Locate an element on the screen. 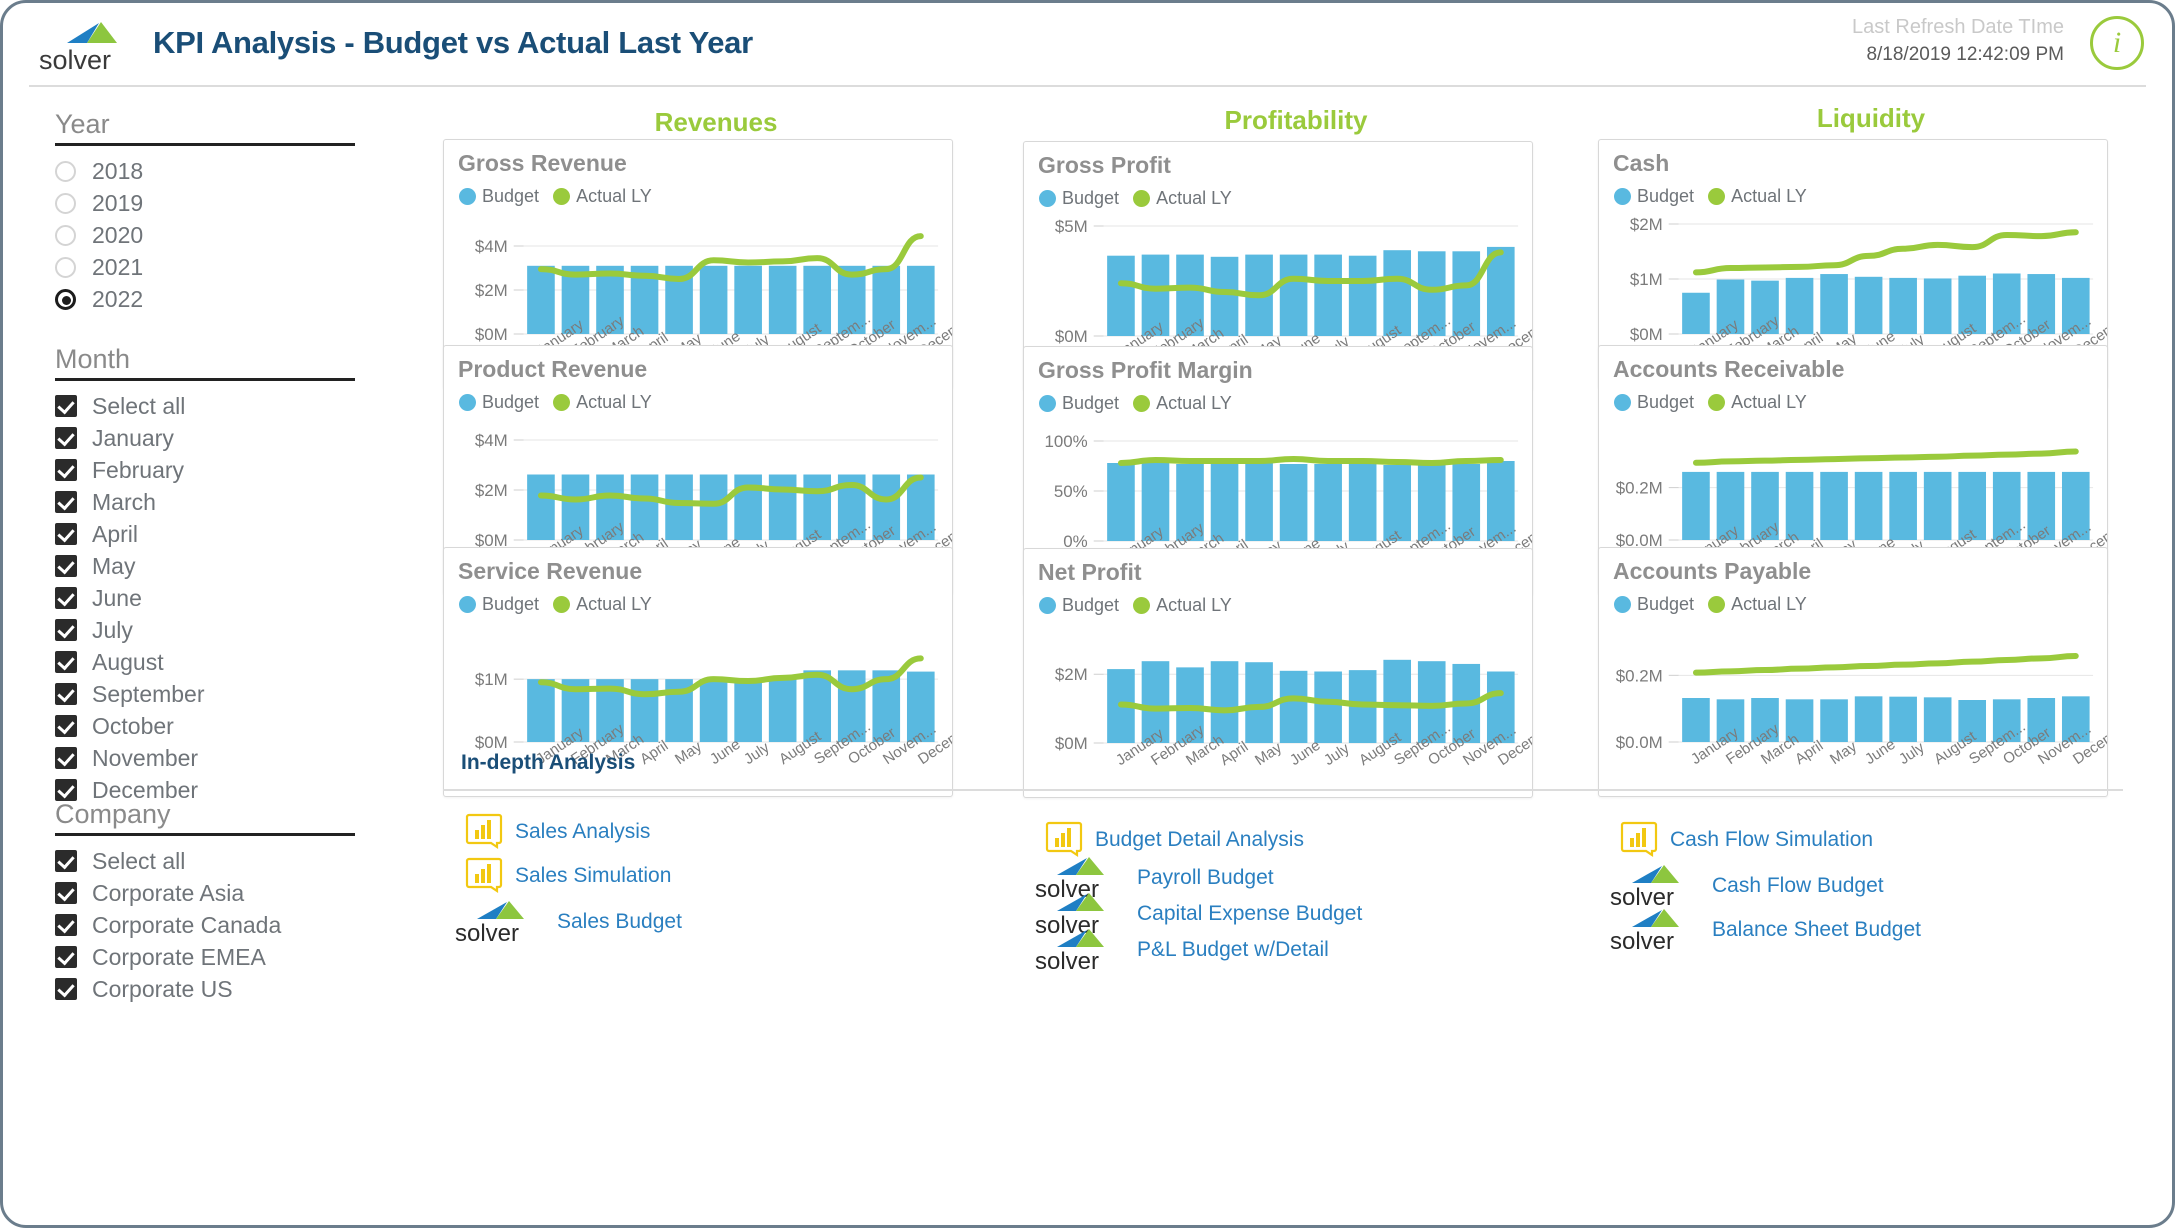 This screenshot has width=2175, height=1228. analysis-link-sales-simulation: Sales Simulation is located at coordinates (562, 876).